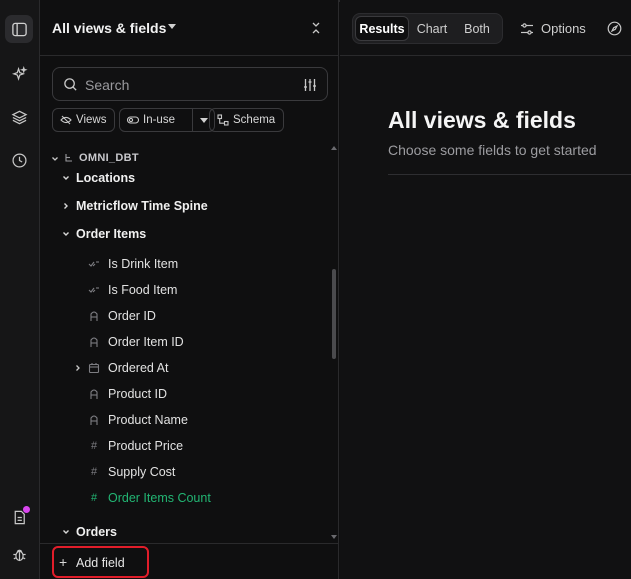 The width and height of the screenshot is (631, 579). I want to click on in-use-chip-label: In-use, so click(159, 120).